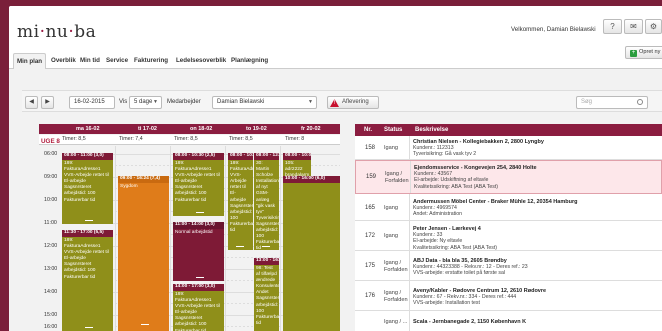  What do you see at coordinates (249, 60) in the screenshot?
I see `tab-planlaegning: Planlægning` at bounding box center [249, 60].